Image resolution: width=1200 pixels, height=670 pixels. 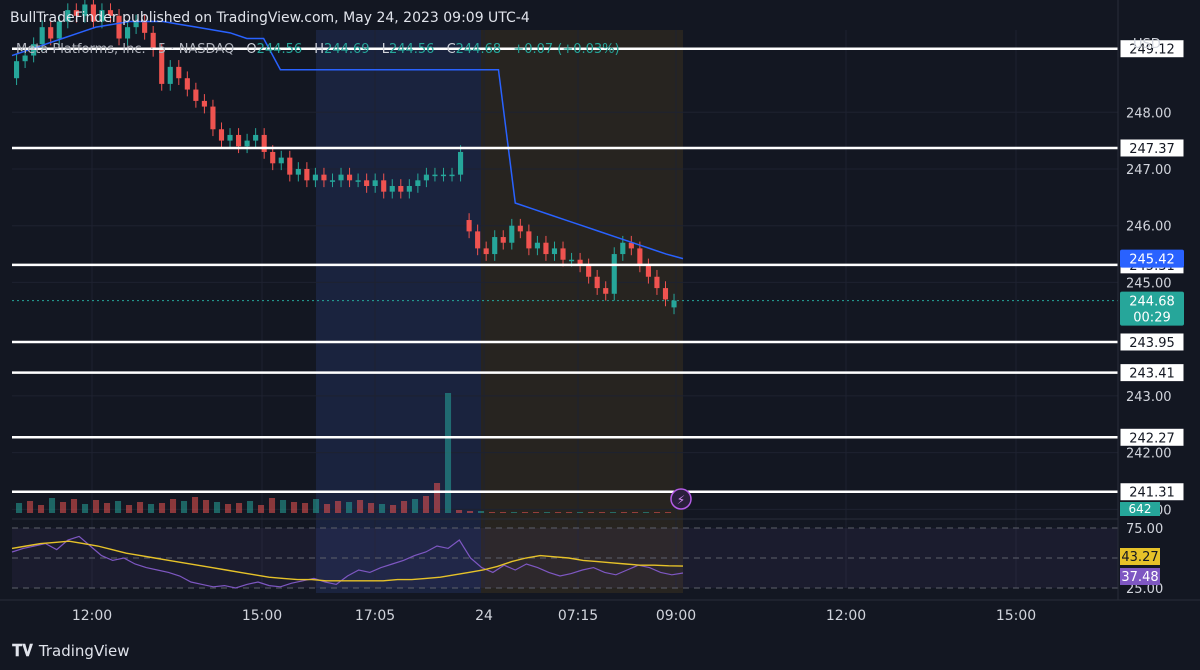 What do you see at coordinates (681, 500) in the screenshot?
I see `lightning-glyph-icon: ⚡` at bounding box center [681, 500].